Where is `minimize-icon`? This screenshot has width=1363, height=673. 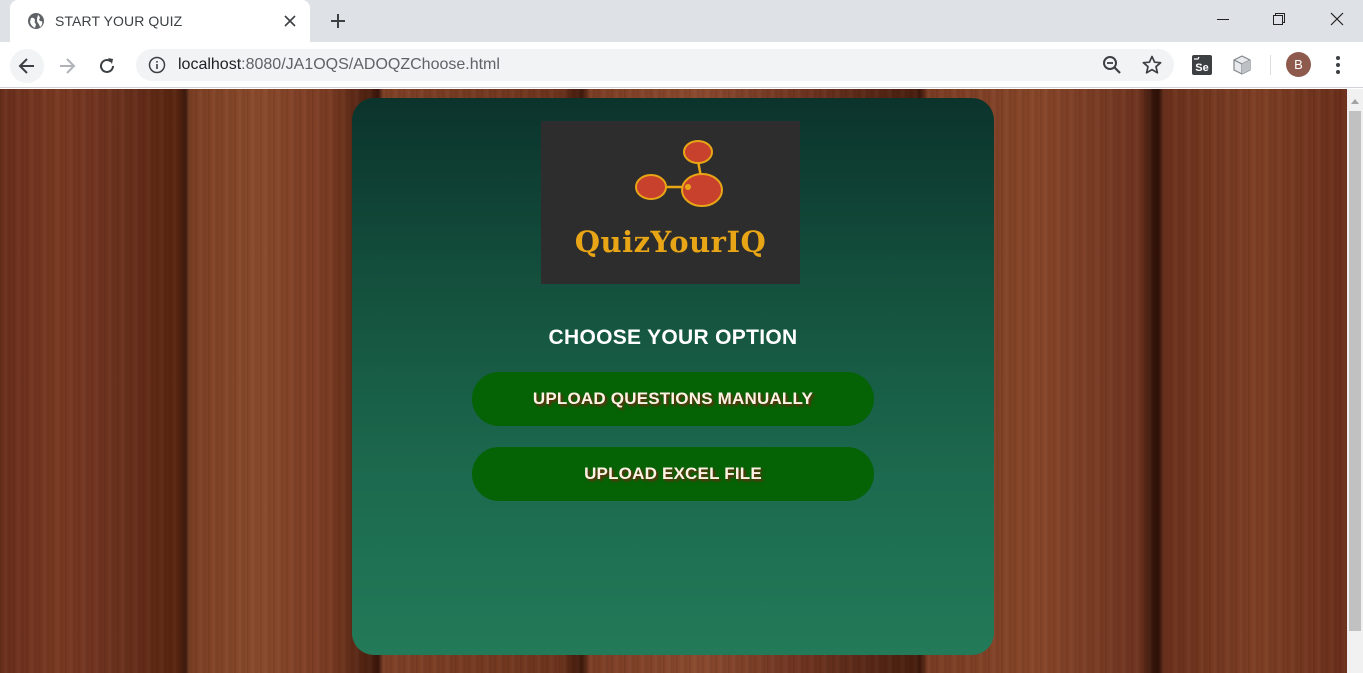
minimize-icon is located at coordinates (1223, 19).